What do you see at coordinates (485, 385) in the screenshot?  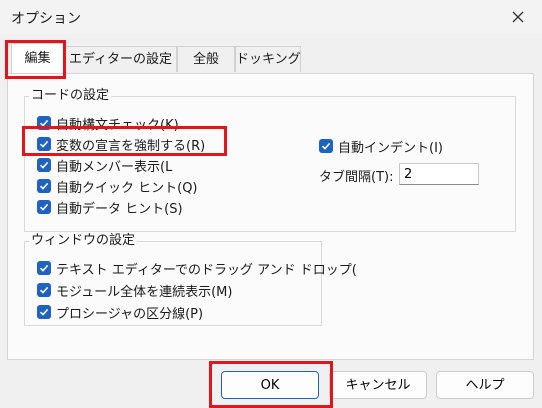 I see `help-button: ヘルプ` at bounding box center [485, 385].